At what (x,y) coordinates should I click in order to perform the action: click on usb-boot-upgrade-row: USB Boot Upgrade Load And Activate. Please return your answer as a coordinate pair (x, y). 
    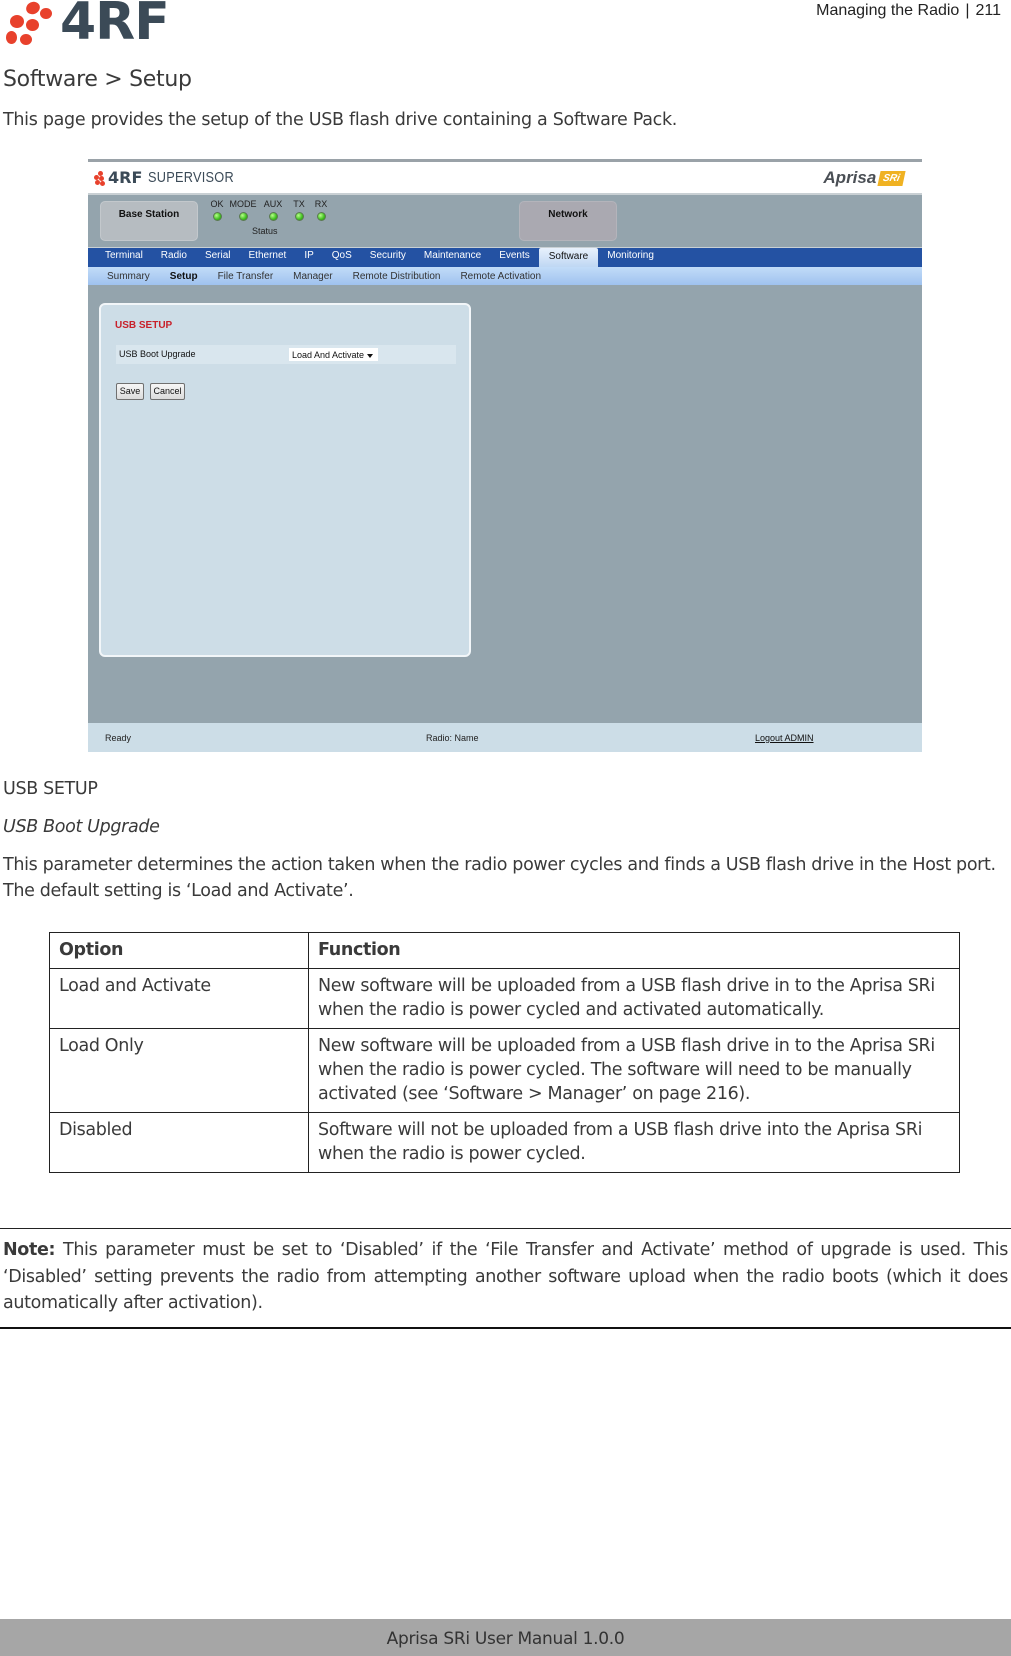
    Looking at the image, I should click on (286, 354).